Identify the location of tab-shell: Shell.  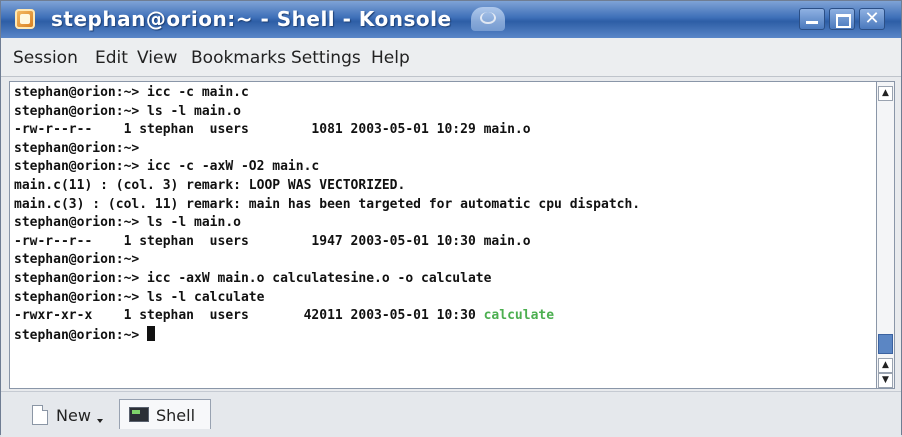
(165, 414).